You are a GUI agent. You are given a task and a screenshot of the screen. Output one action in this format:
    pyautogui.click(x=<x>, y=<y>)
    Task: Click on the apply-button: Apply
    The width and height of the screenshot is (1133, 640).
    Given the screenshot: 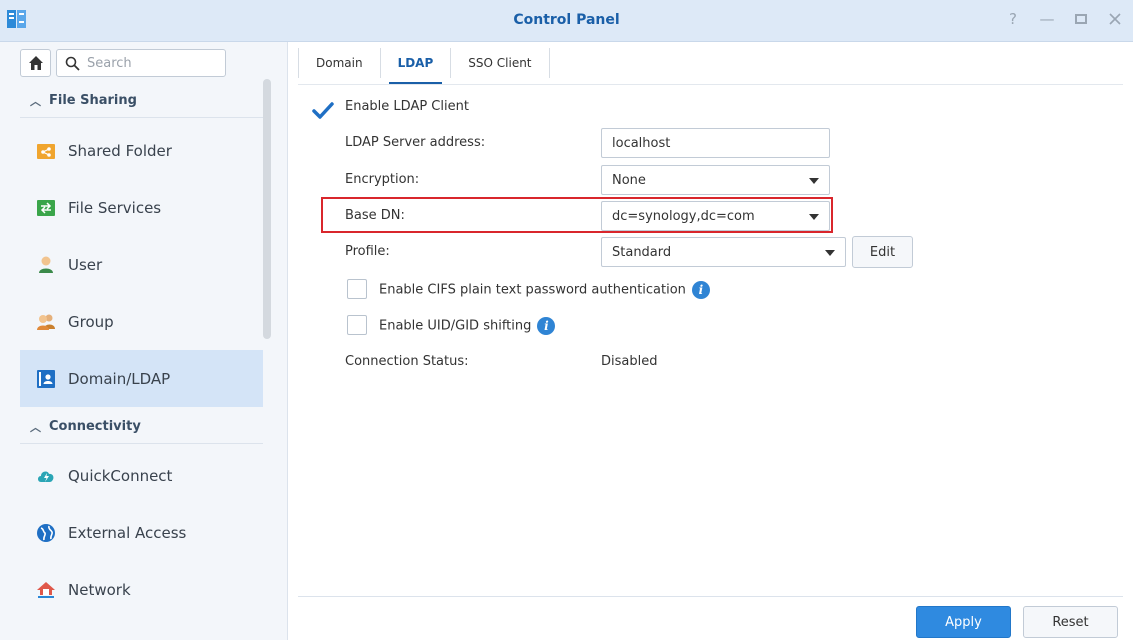 What is the action you would take?
    pyautogui.click(x=963, y=622)
    